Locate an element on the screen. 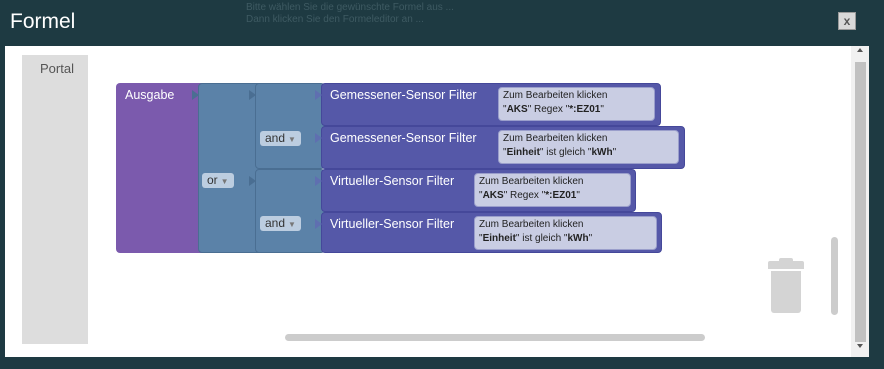 Image resolution: width=884 pixels, height=369 pixels. and-operator-dropdown-2: and ▼ is located at coordinates (280, 223).